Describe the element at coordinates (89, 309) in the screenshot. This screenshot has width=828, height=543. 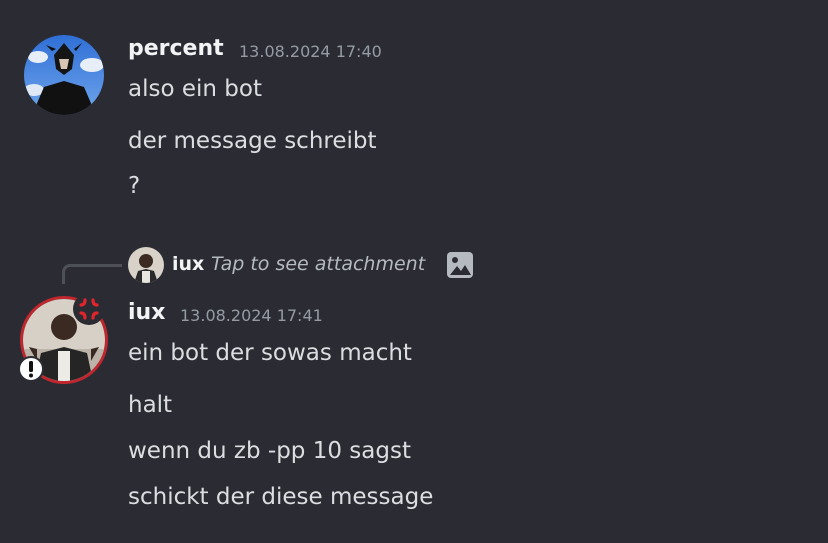
I see `anger-symbol-icon` at that location.